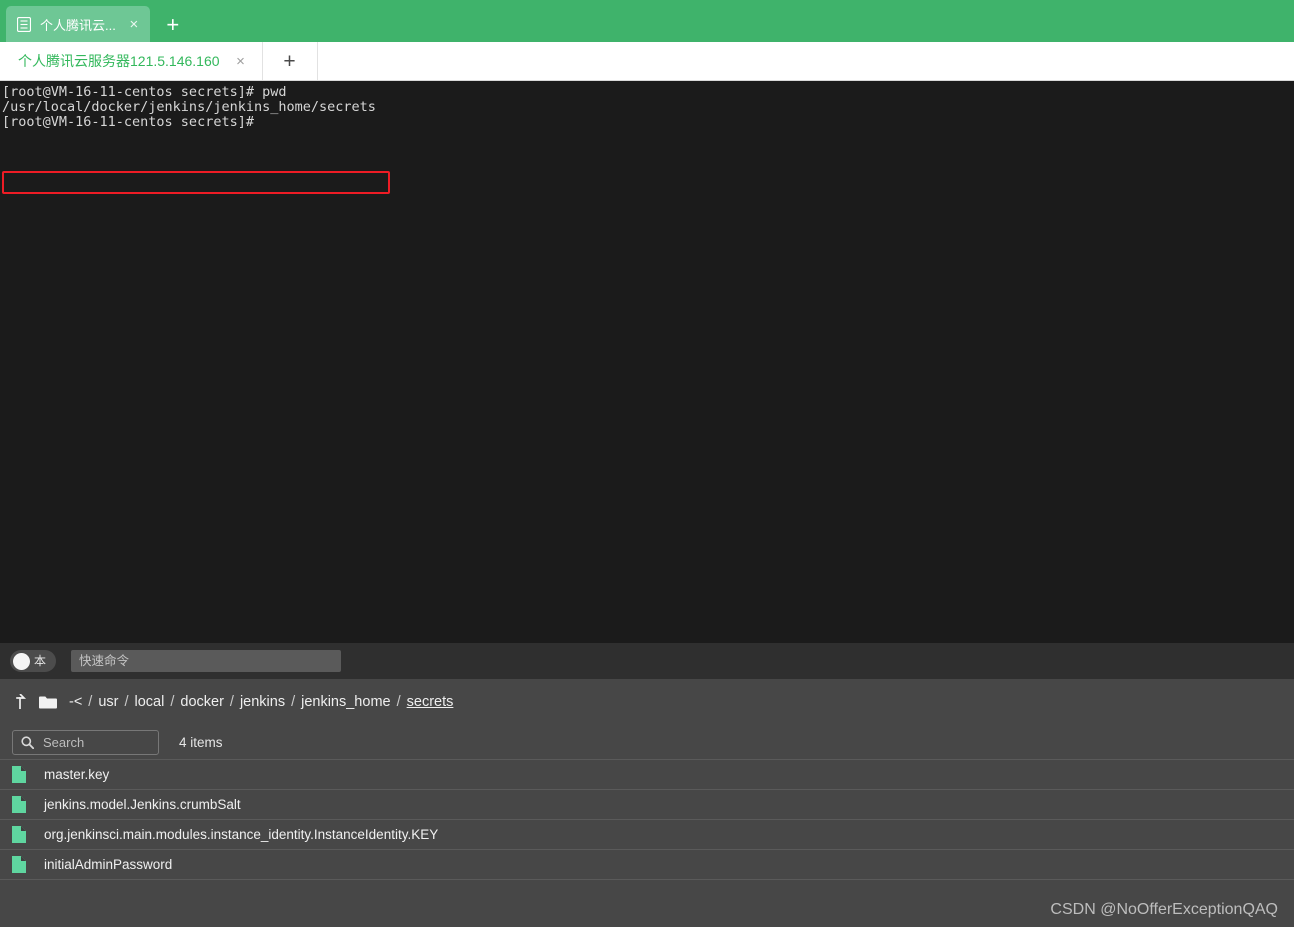  What do you see at coordinates (173, 25) in the screenshot?
I see `new-app-tab-button: +` at bounding box center [173, 25].